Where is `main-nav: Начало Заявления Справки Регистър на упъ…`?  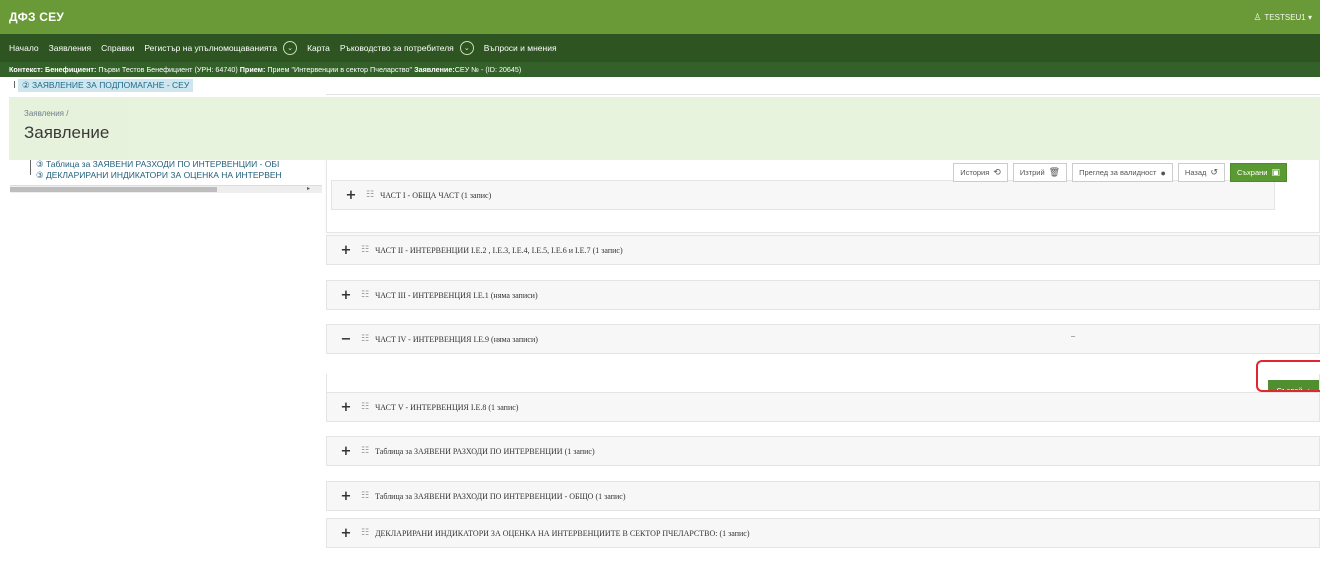 main-nav: Начало Заявления Справки Регистър на упъ… is located at coordinates (660, 48).